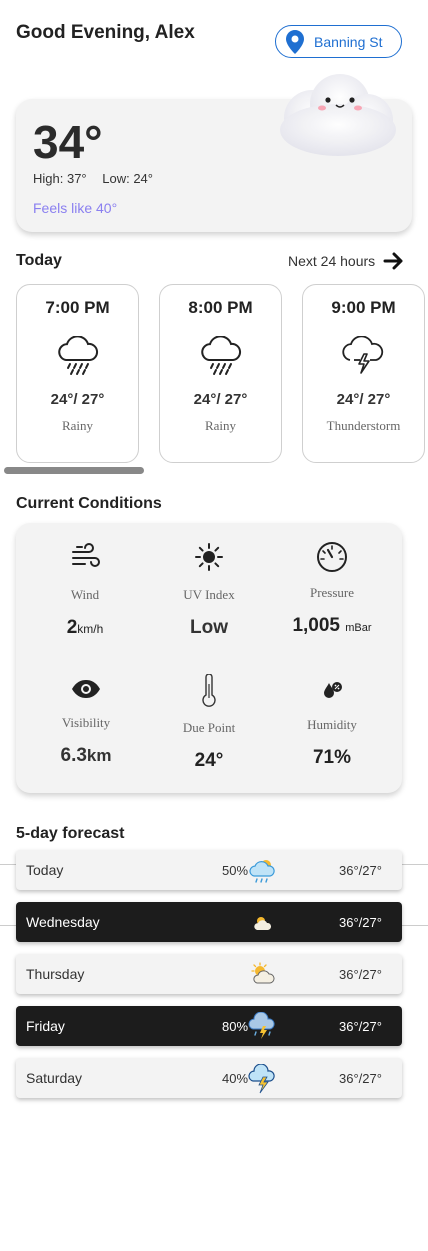  What do you see at coordinates (54, 1078) in the screenshot?
I see `forecast-day: Saturday` at bounding box center [54, 1078].